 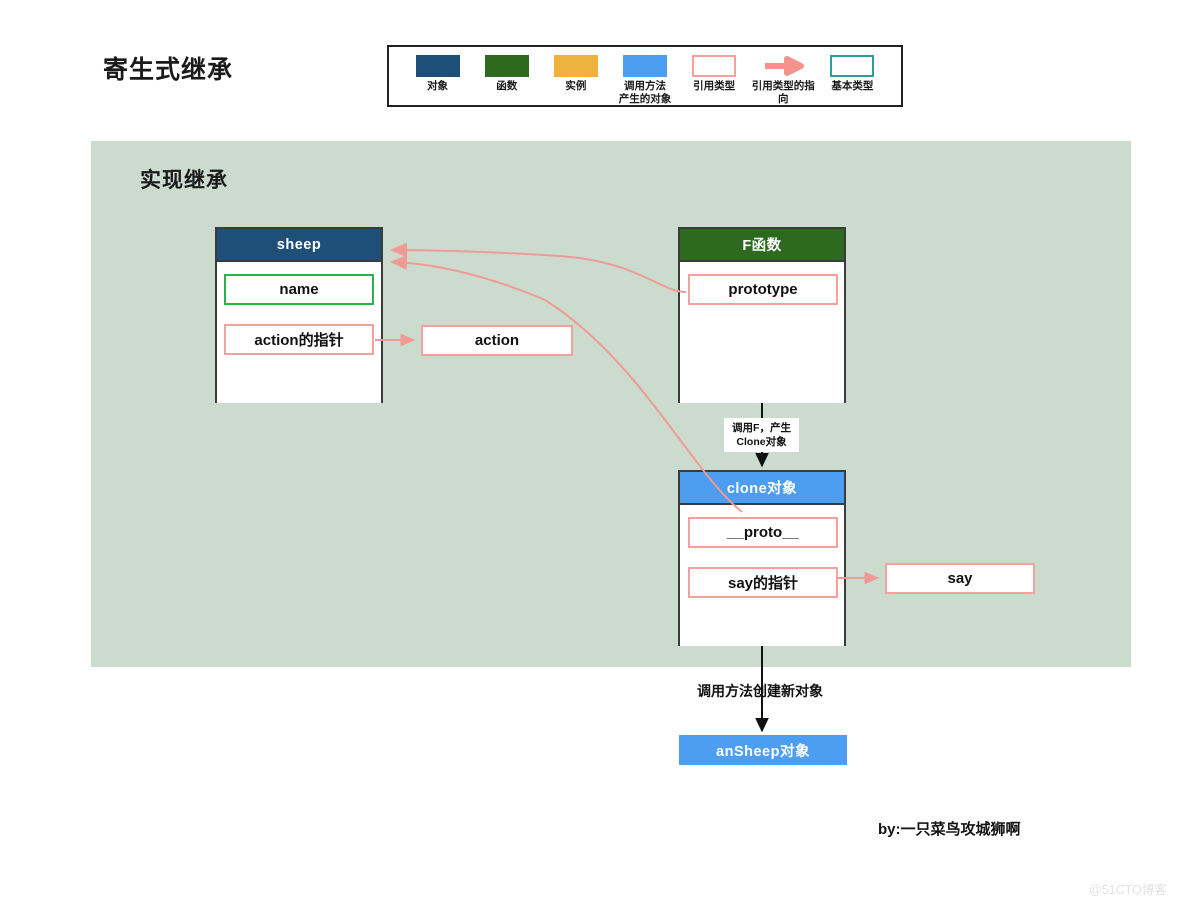 What do you see at coordinates (761, 435) in the screenshot?
I see `annotation-call-f: 调用F，产生 Clone对象` at bounding box center [761, 435].